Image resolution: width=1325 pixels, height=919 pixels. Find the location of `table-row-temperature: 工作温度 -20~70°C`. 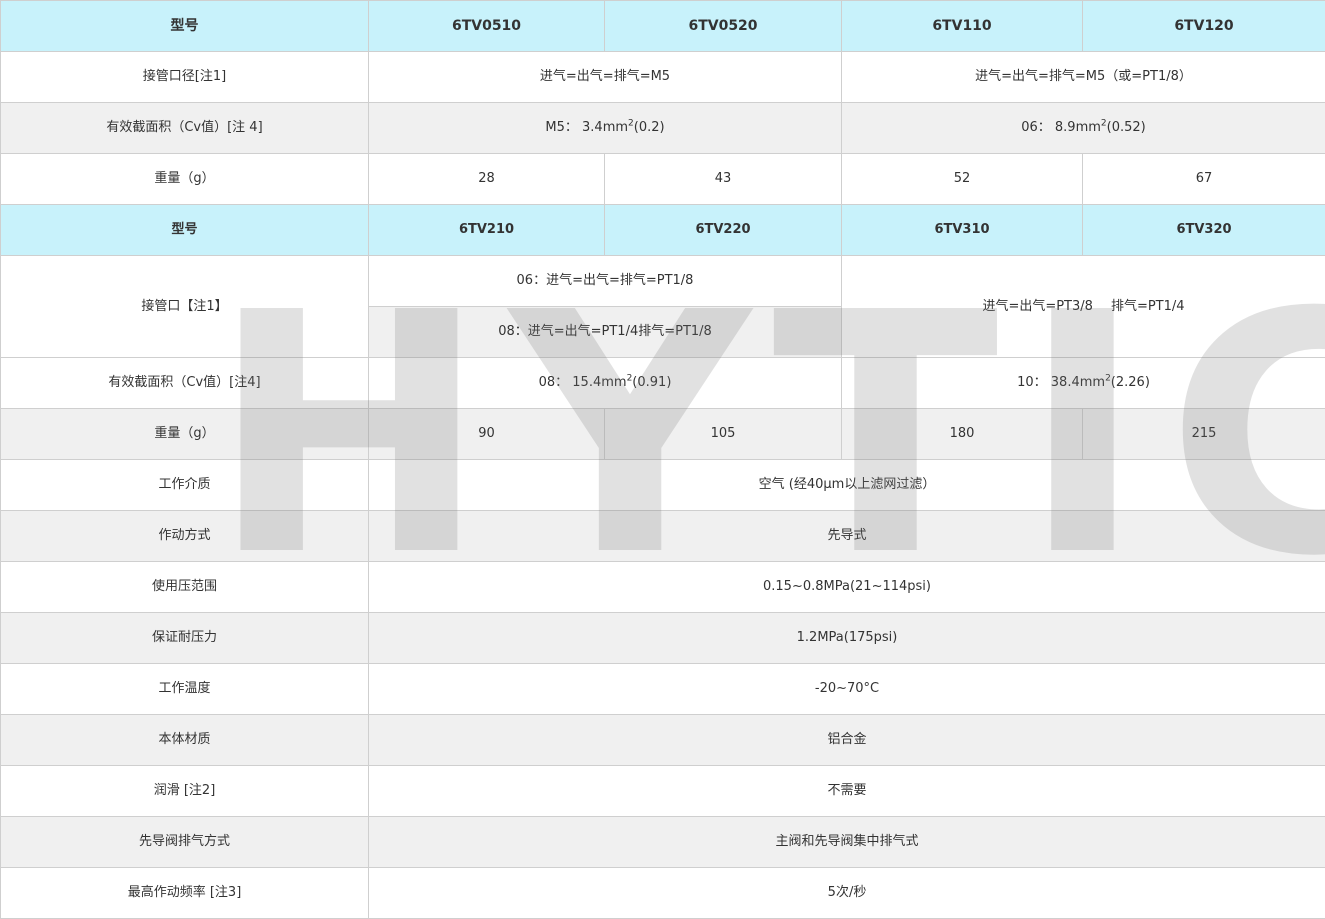

table-row-temperature: 工作温度 -20~70°C is located at coordinates (662, 689).